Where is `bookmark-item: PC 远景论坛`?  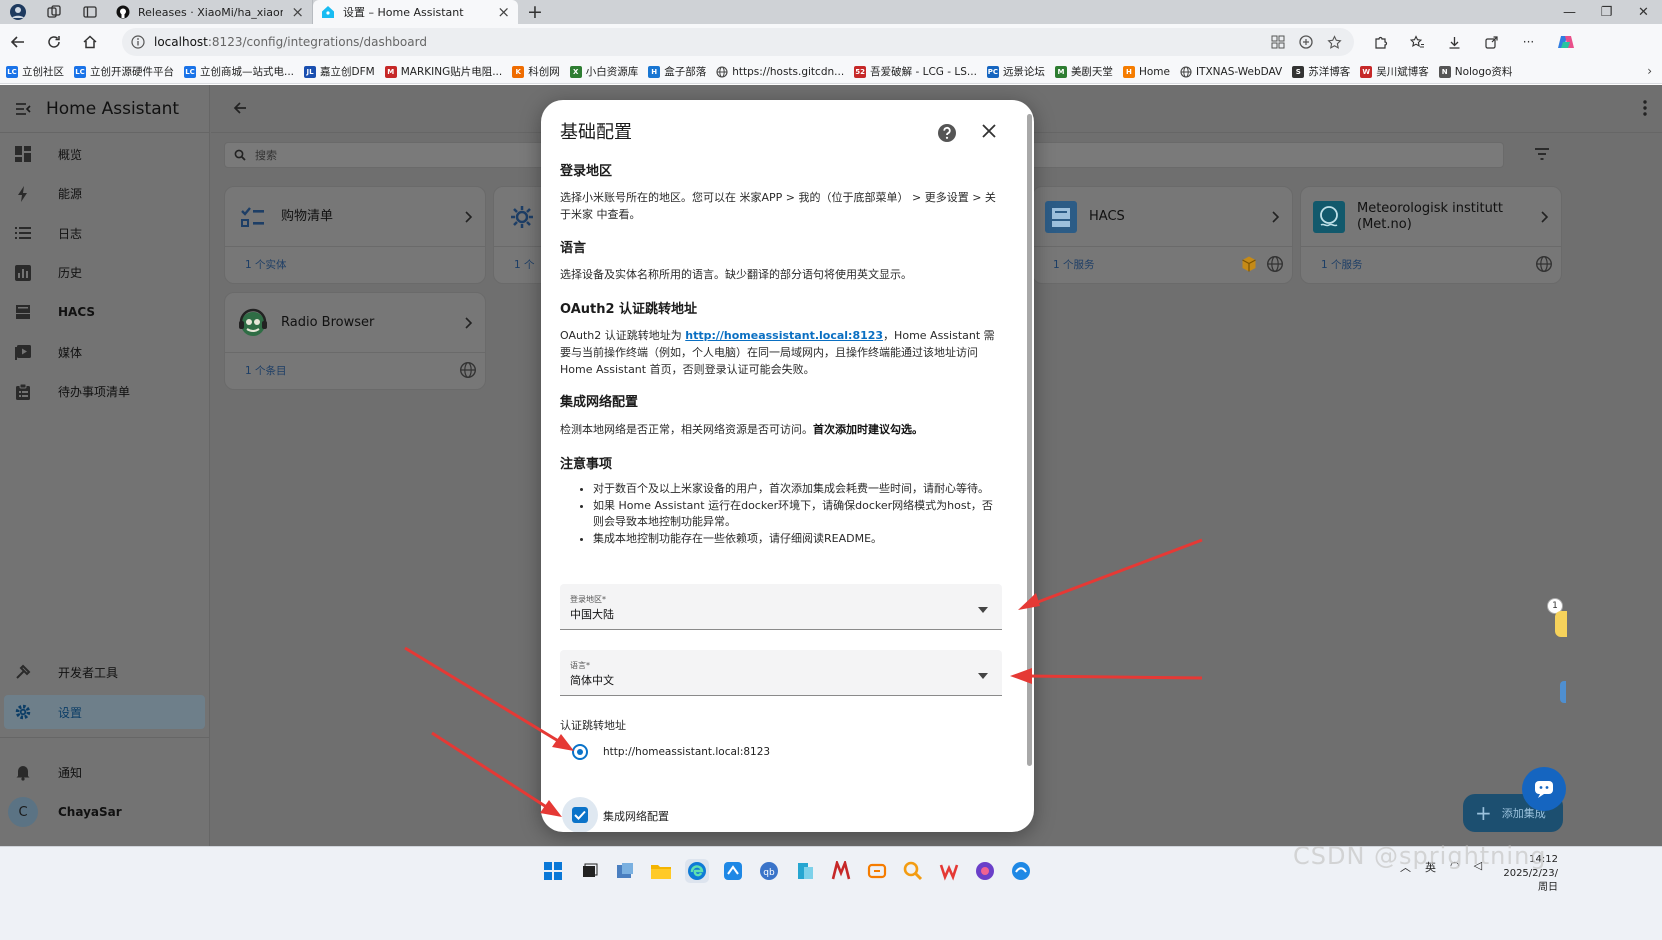 bookmark-item: PC 远景论坛 is located at coordinates (1015, 71).